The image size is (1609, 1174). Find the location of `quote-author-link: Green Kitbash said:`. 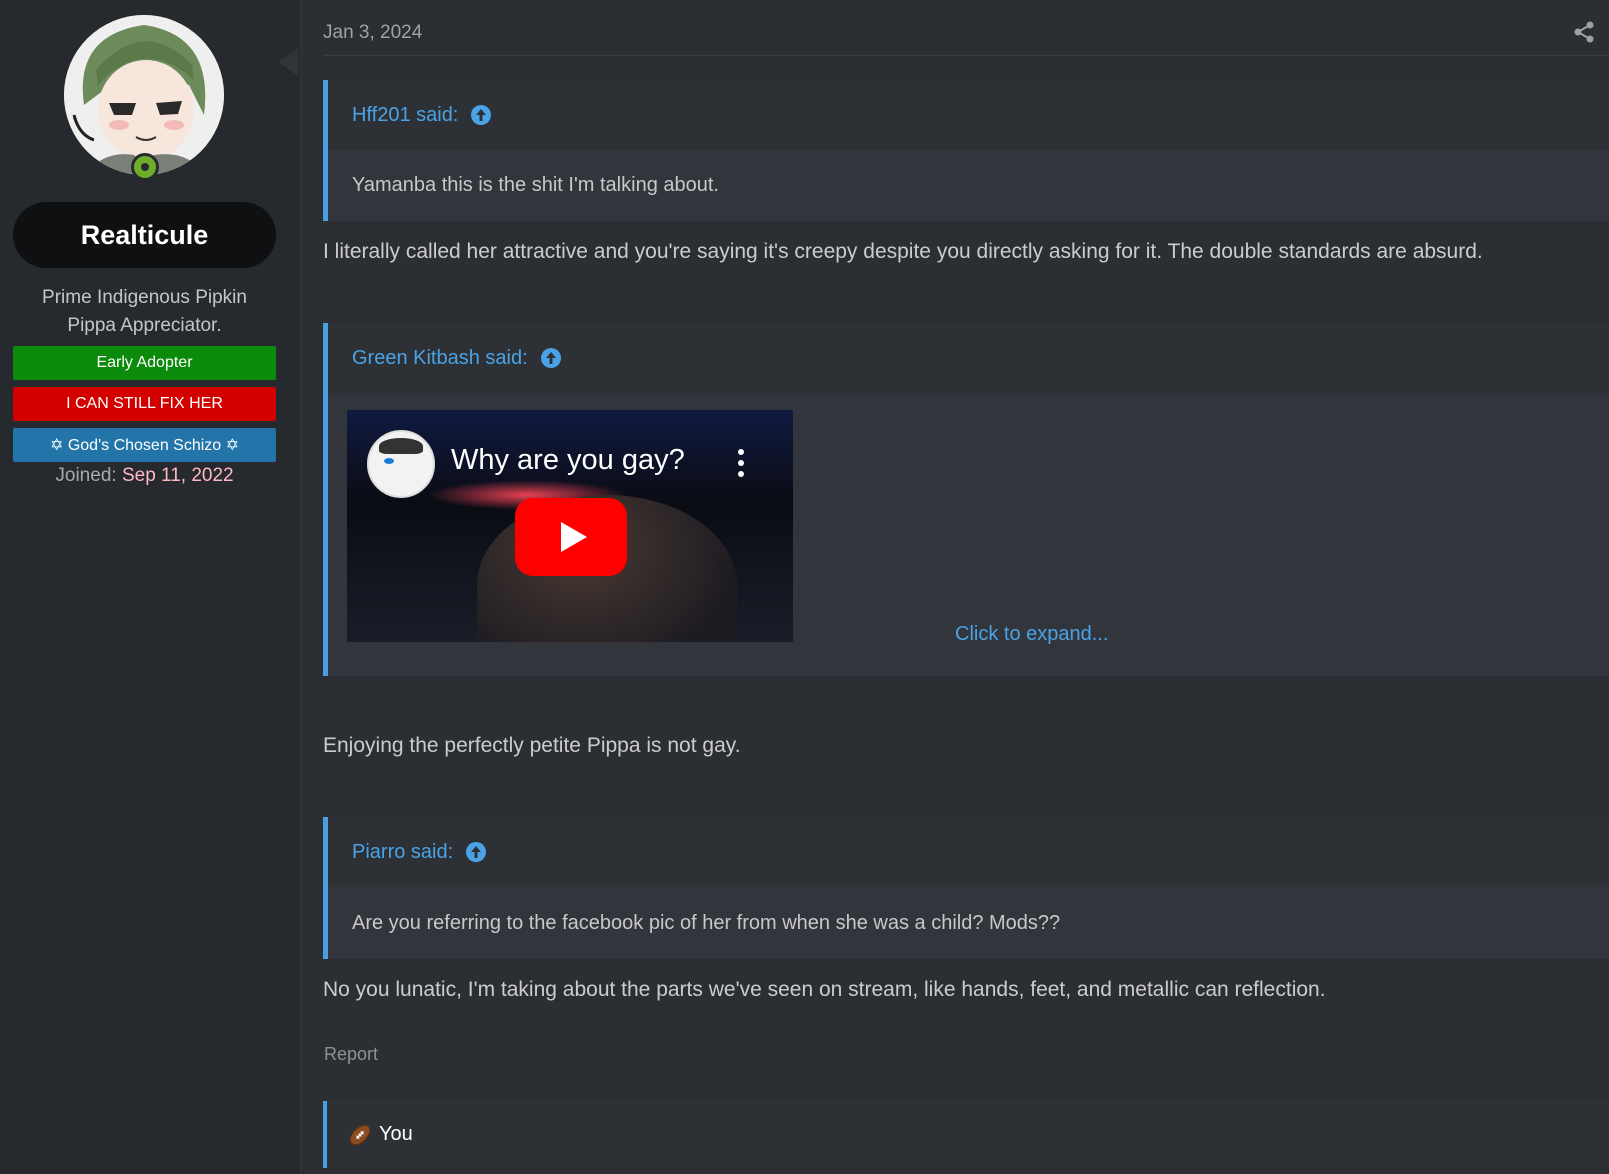

quote-author-link: Green Kitbash said: is located at coordinates (440, 358).